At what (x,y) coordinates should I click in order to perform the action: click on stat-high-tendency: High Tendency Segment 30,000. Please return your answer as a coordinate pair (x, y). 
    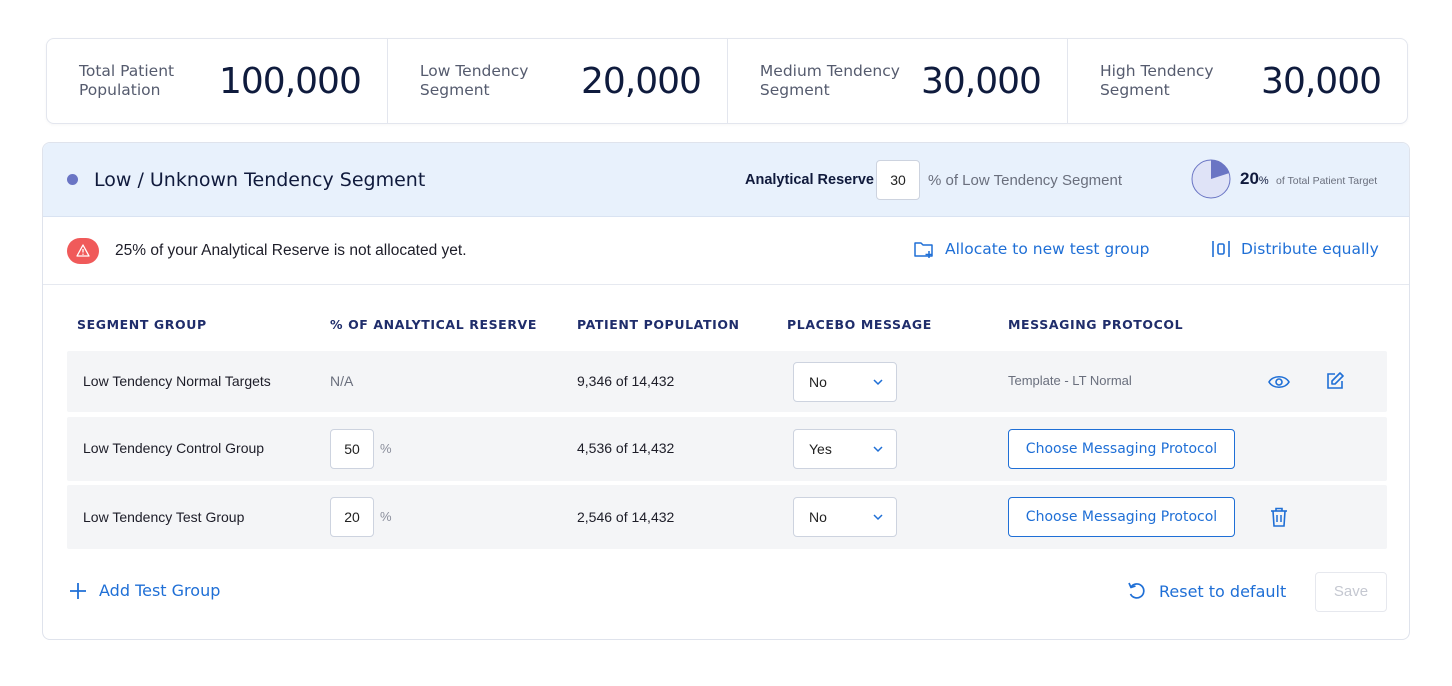
    Looking at the image, I should click on (1236, 81).